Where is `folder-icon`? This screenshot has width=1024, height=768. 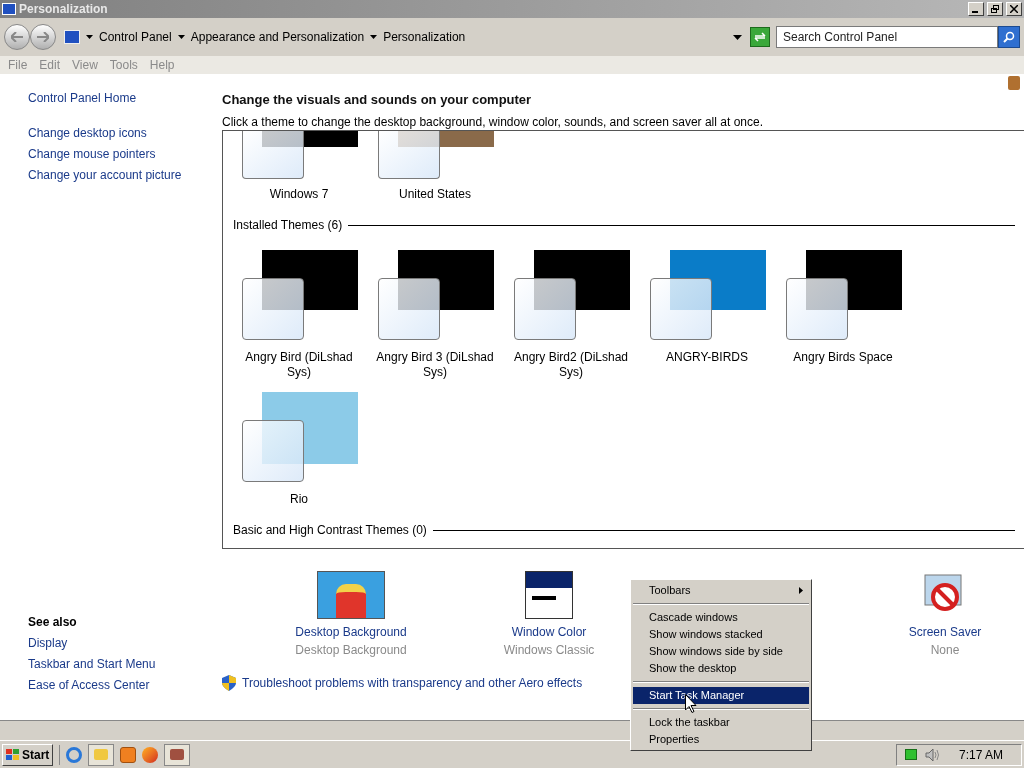 folder-icon is located at coordinates (101, 754).